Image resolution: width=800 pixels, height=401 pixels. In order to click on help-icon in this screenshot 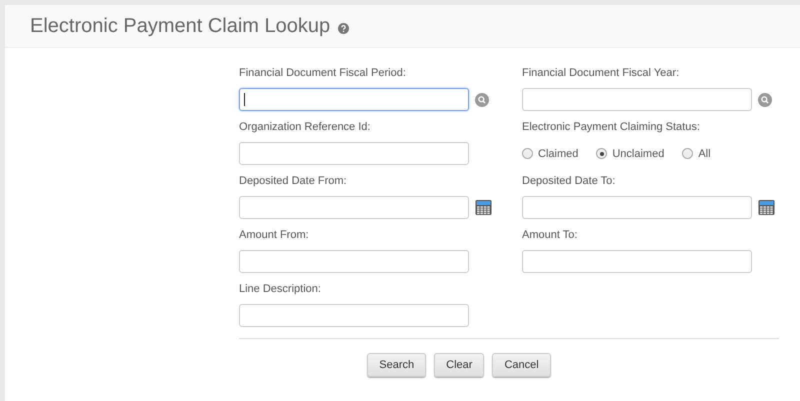, I will do `click(344, 28)`.